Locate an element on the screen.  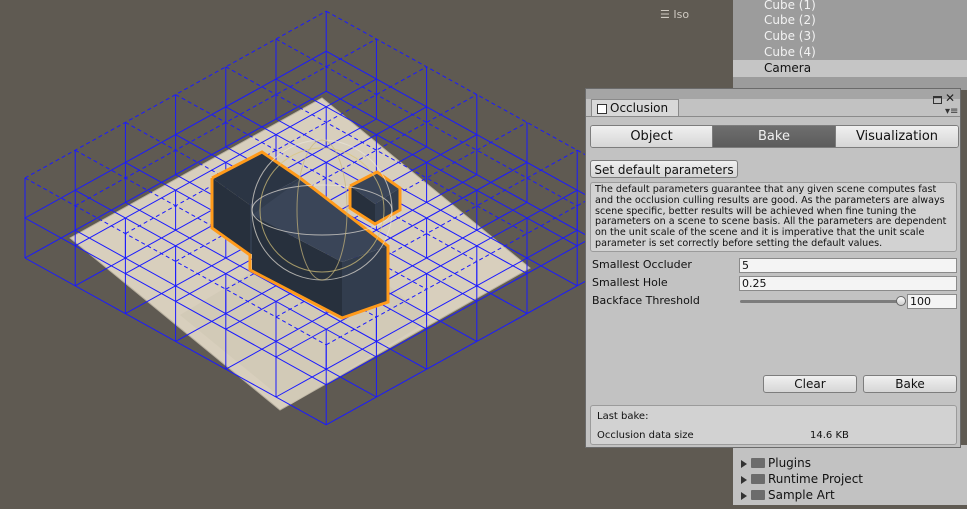
view-mode-label: Iso is located at coordinates (681, 14).